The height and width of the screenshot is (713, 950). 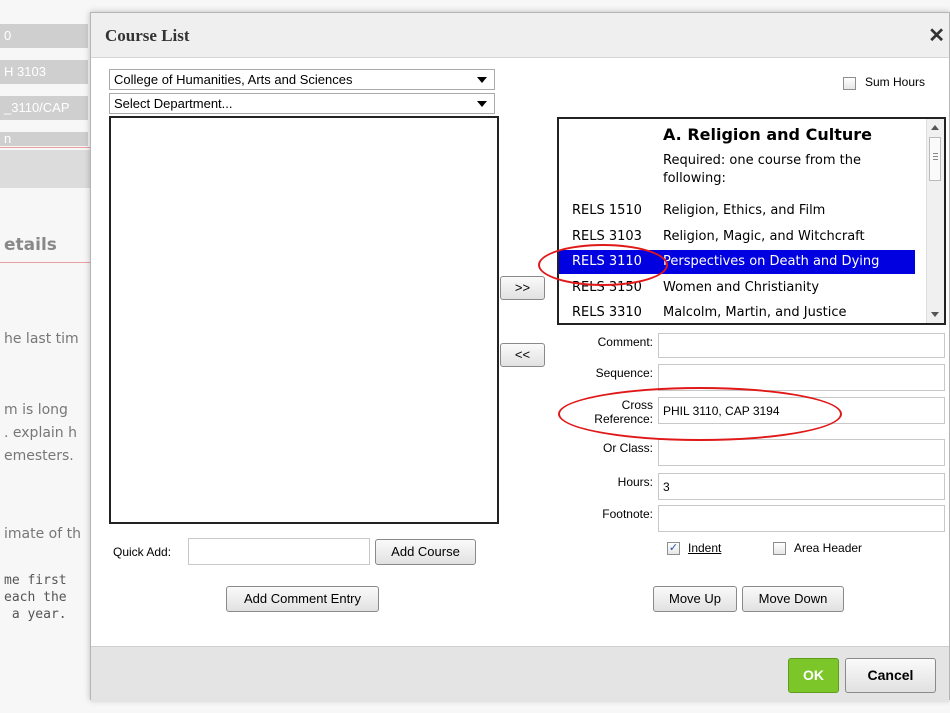 I want to click on scroll-down-icon, so click(x=935, y=314).